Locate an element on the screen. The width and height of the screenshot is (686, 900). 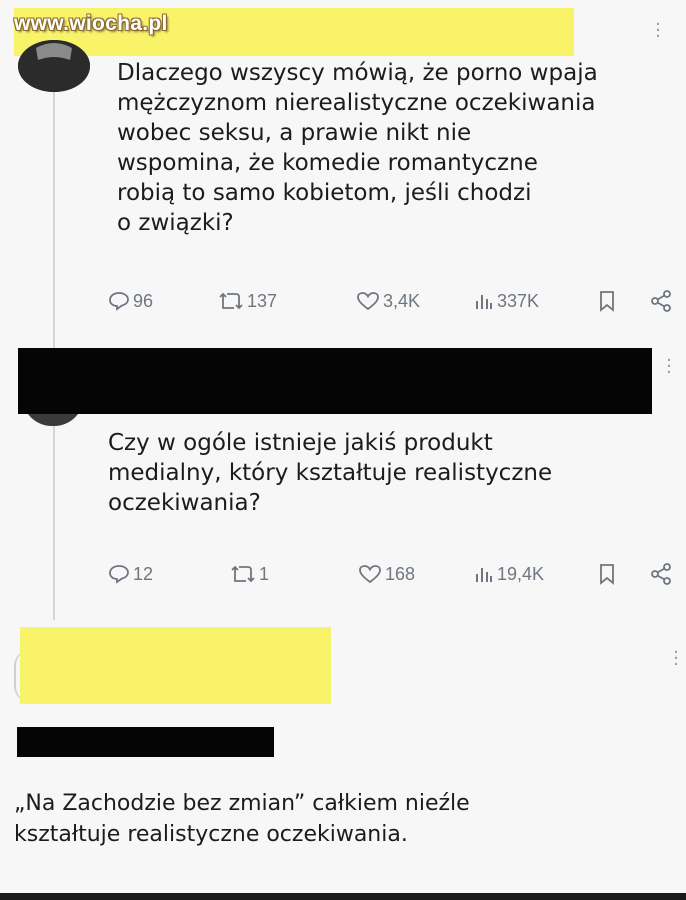
like-button: 168 is located at coordinates (386, 574).